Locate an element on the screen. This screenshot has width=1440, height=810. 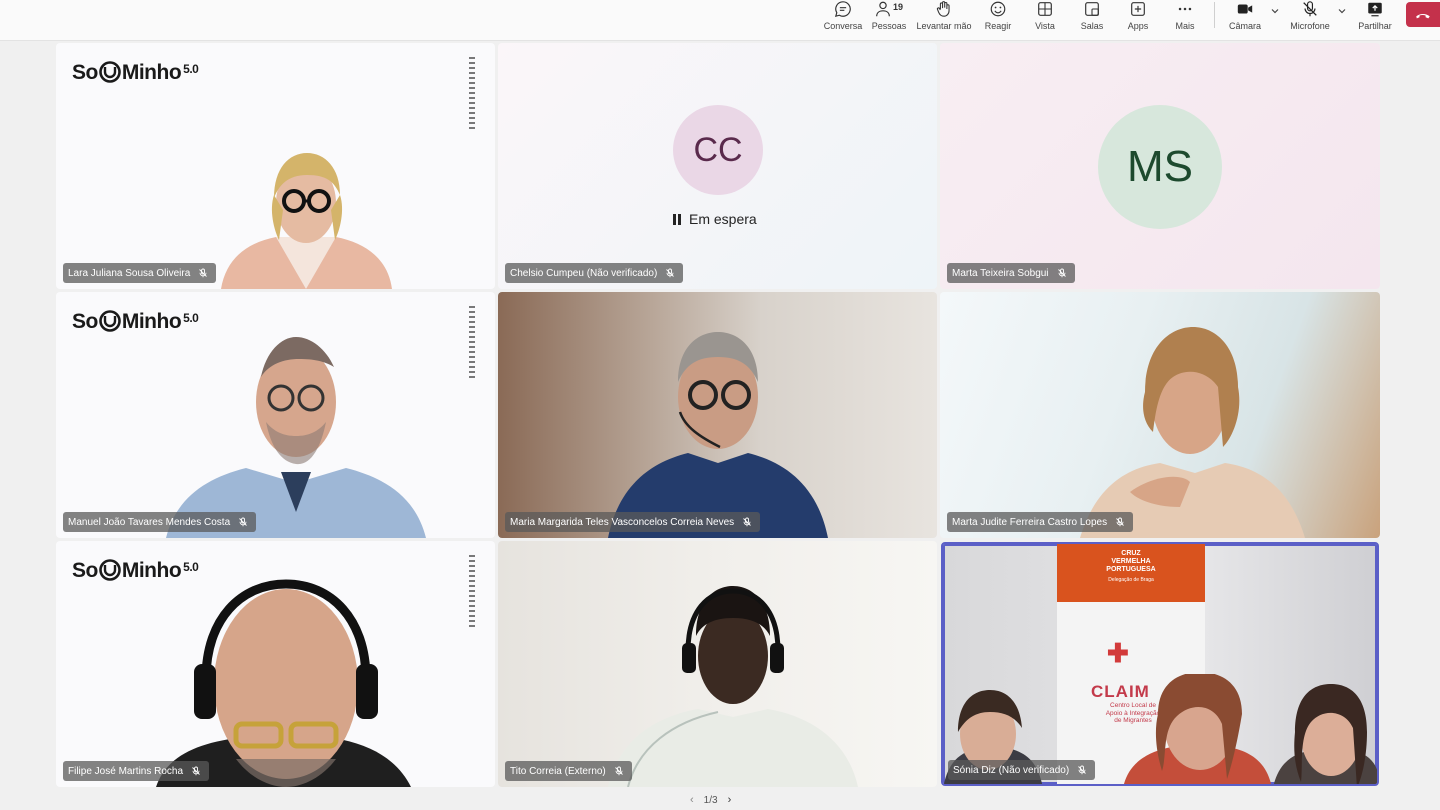
camera-icon is located at coordinates (1245, 9).